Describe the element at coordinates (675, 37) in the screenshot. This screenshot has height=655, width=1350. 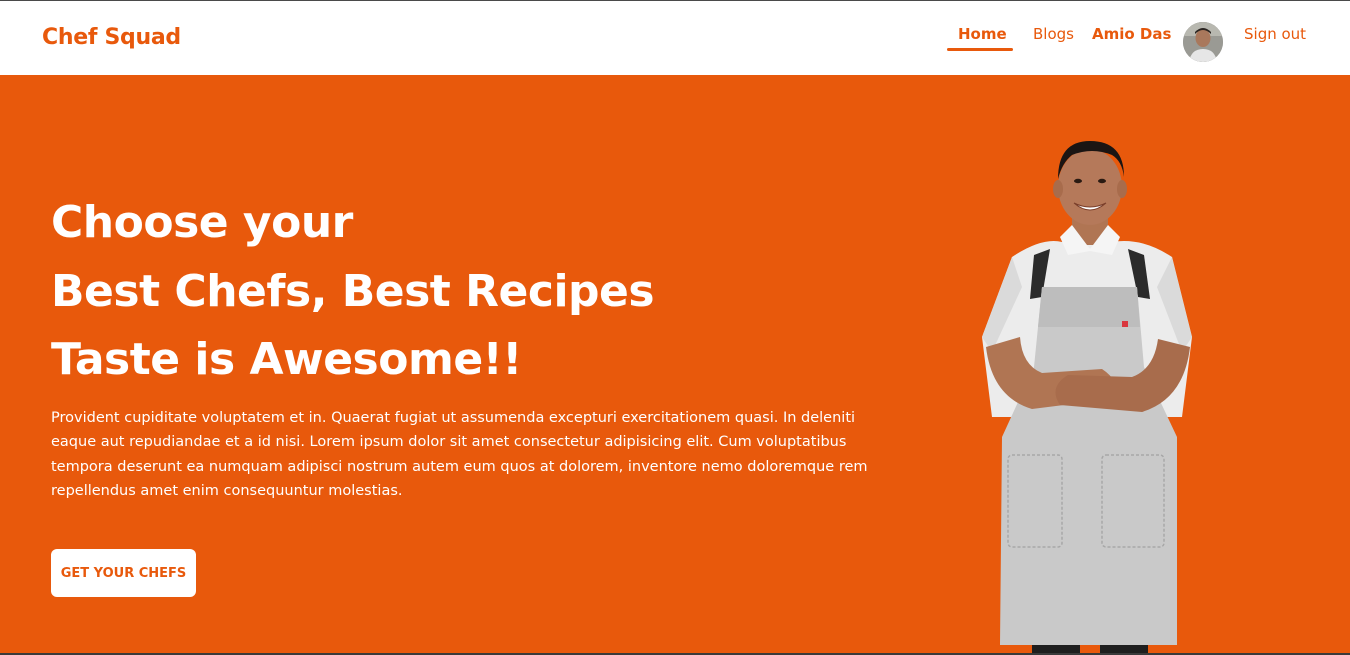
I see `navbar: Chef Squad Home Blogs Amio Das Sign out` at that location.